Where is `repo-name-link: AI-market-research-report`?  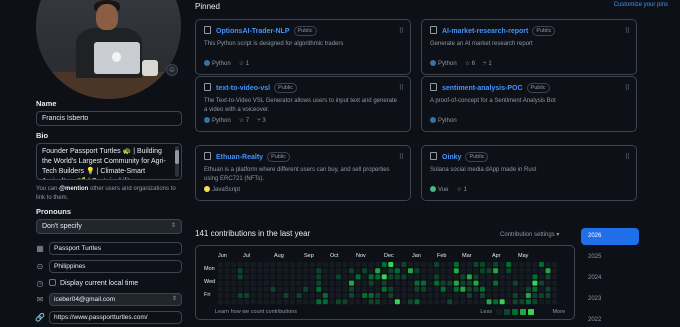 repo-name-link: AI-market-research-report is located at coordinates (485, 31).